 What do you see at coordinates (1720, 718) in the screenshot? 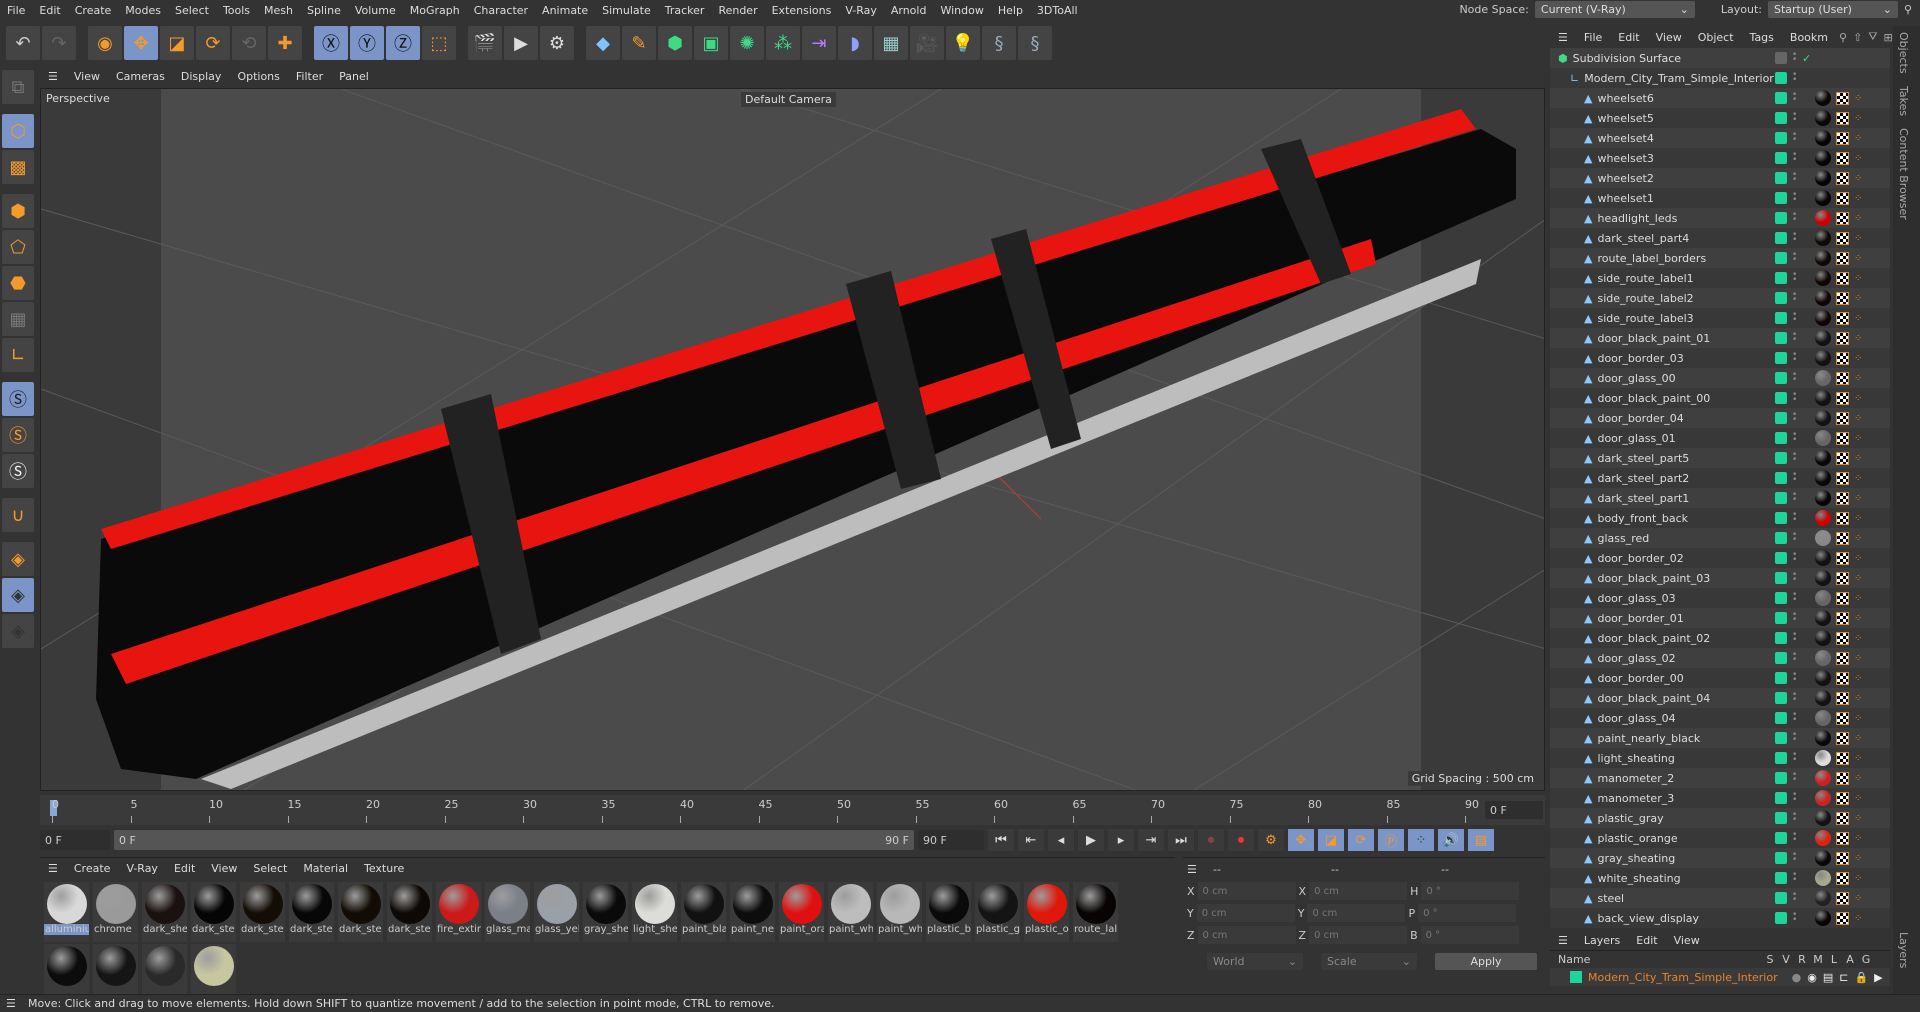
I see `object-row: ▲ door_glass_04 • • ⁘` at bounding box center [1720, 718].